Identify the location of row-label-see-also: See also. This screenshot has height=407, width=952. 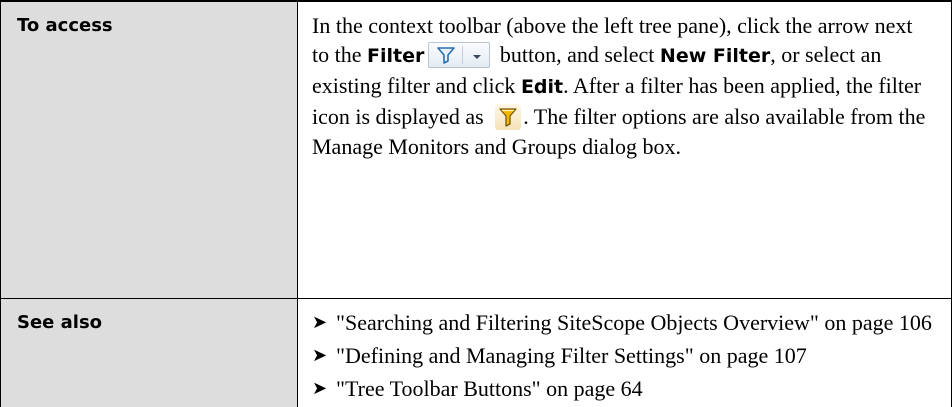
(149, 353).